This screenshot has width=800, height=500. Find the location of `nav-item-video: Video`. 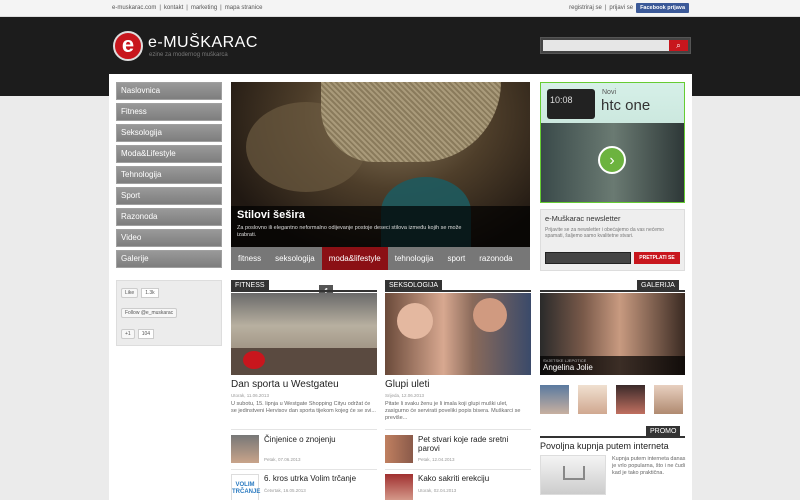

nav-item-video: Video is located at coordinates (169, 238).